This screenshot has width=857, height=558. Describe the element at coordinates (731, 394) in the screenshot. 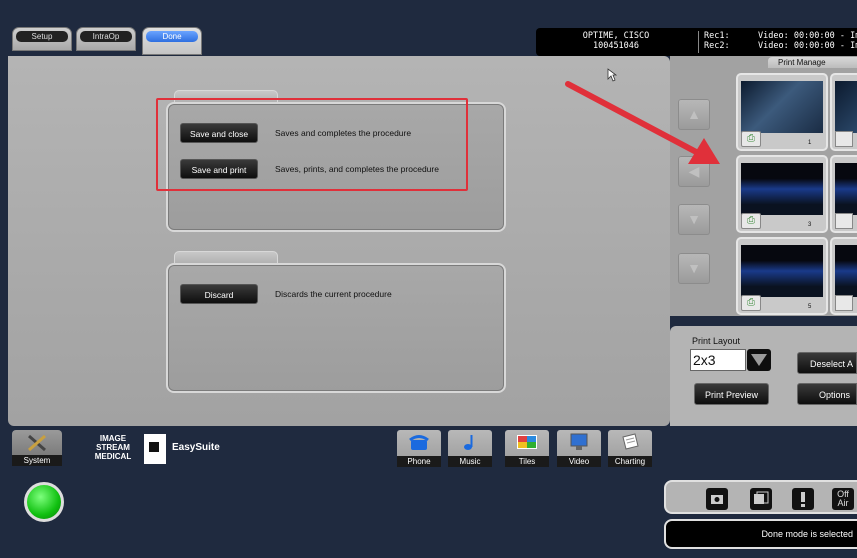

I see `print-preview-button: Print Preview` at that location.